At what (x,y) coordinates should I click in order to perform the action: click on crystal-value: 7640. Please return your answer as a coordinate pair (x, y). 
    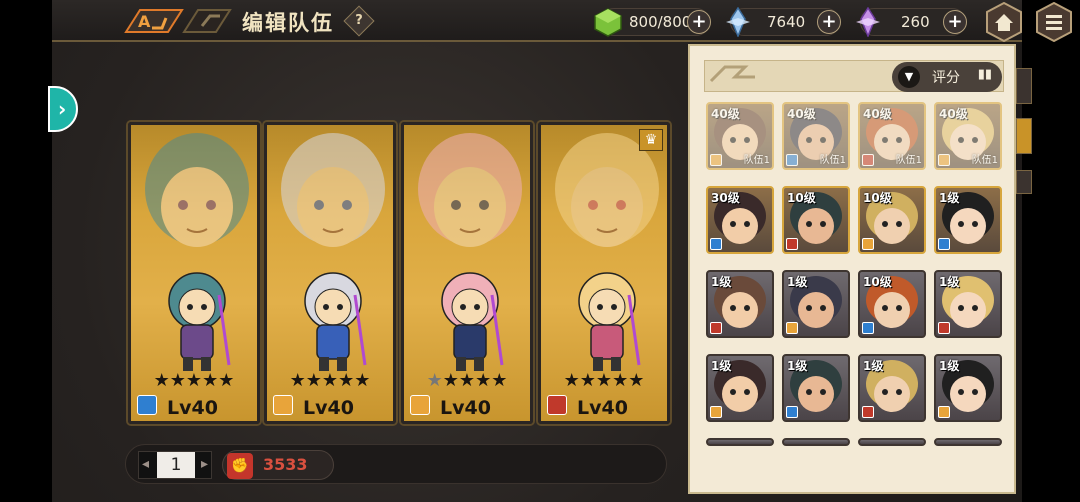
    Looking at the image, I should click on (786, 22).